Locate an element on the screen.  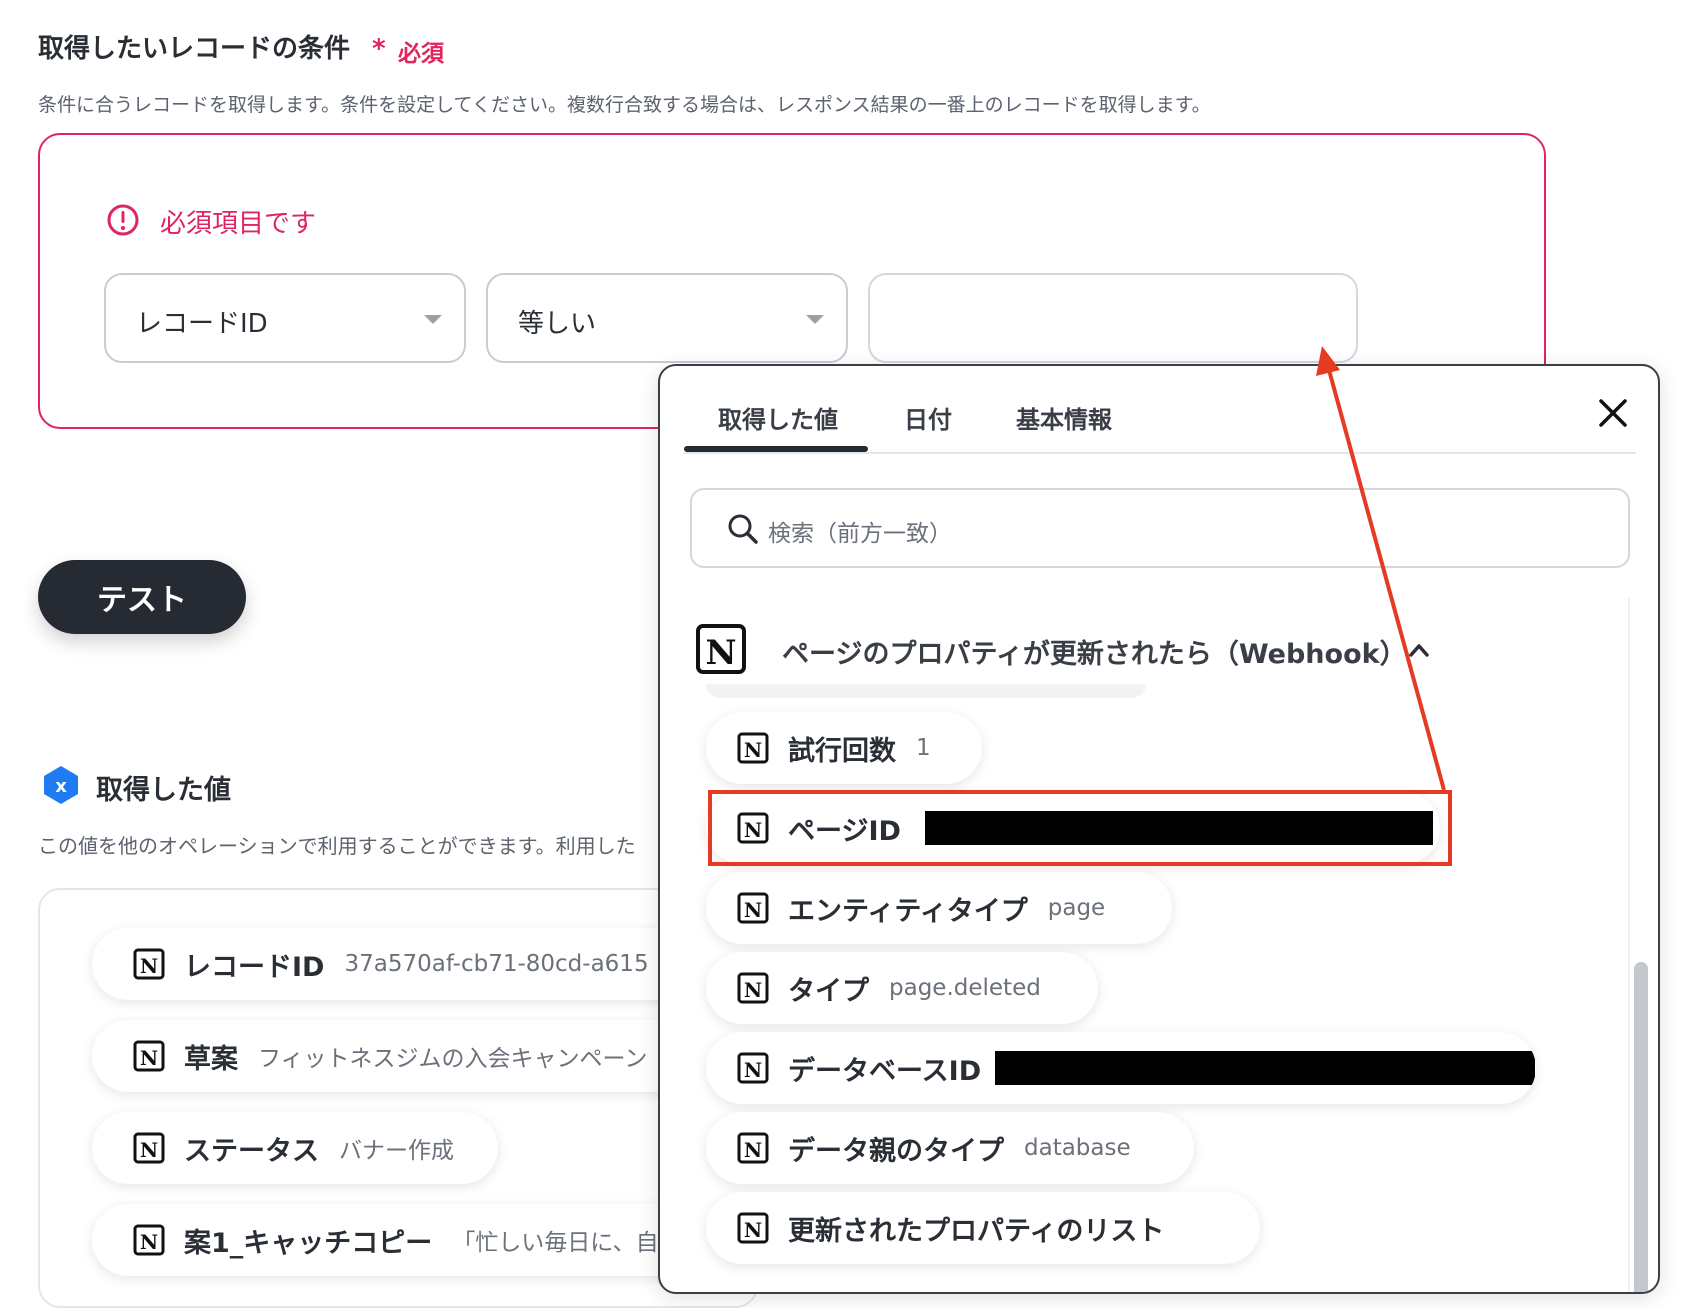
variable-item: N エンティティタイプ page is located at coordinates (939, 908).